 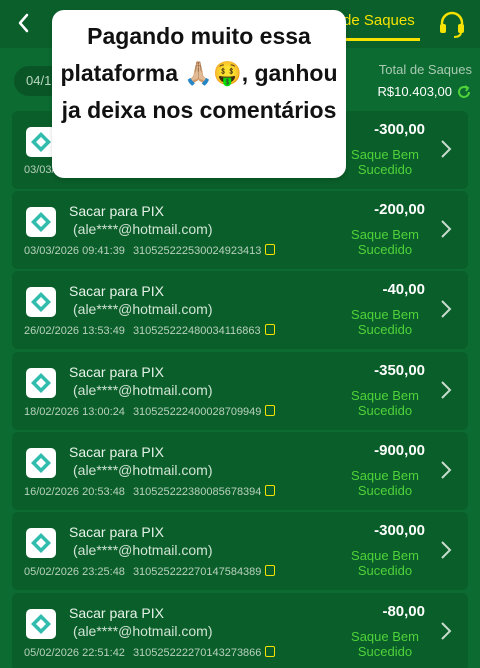 I want to click on total-label: Total de Saques, so click(x=425, y=69).